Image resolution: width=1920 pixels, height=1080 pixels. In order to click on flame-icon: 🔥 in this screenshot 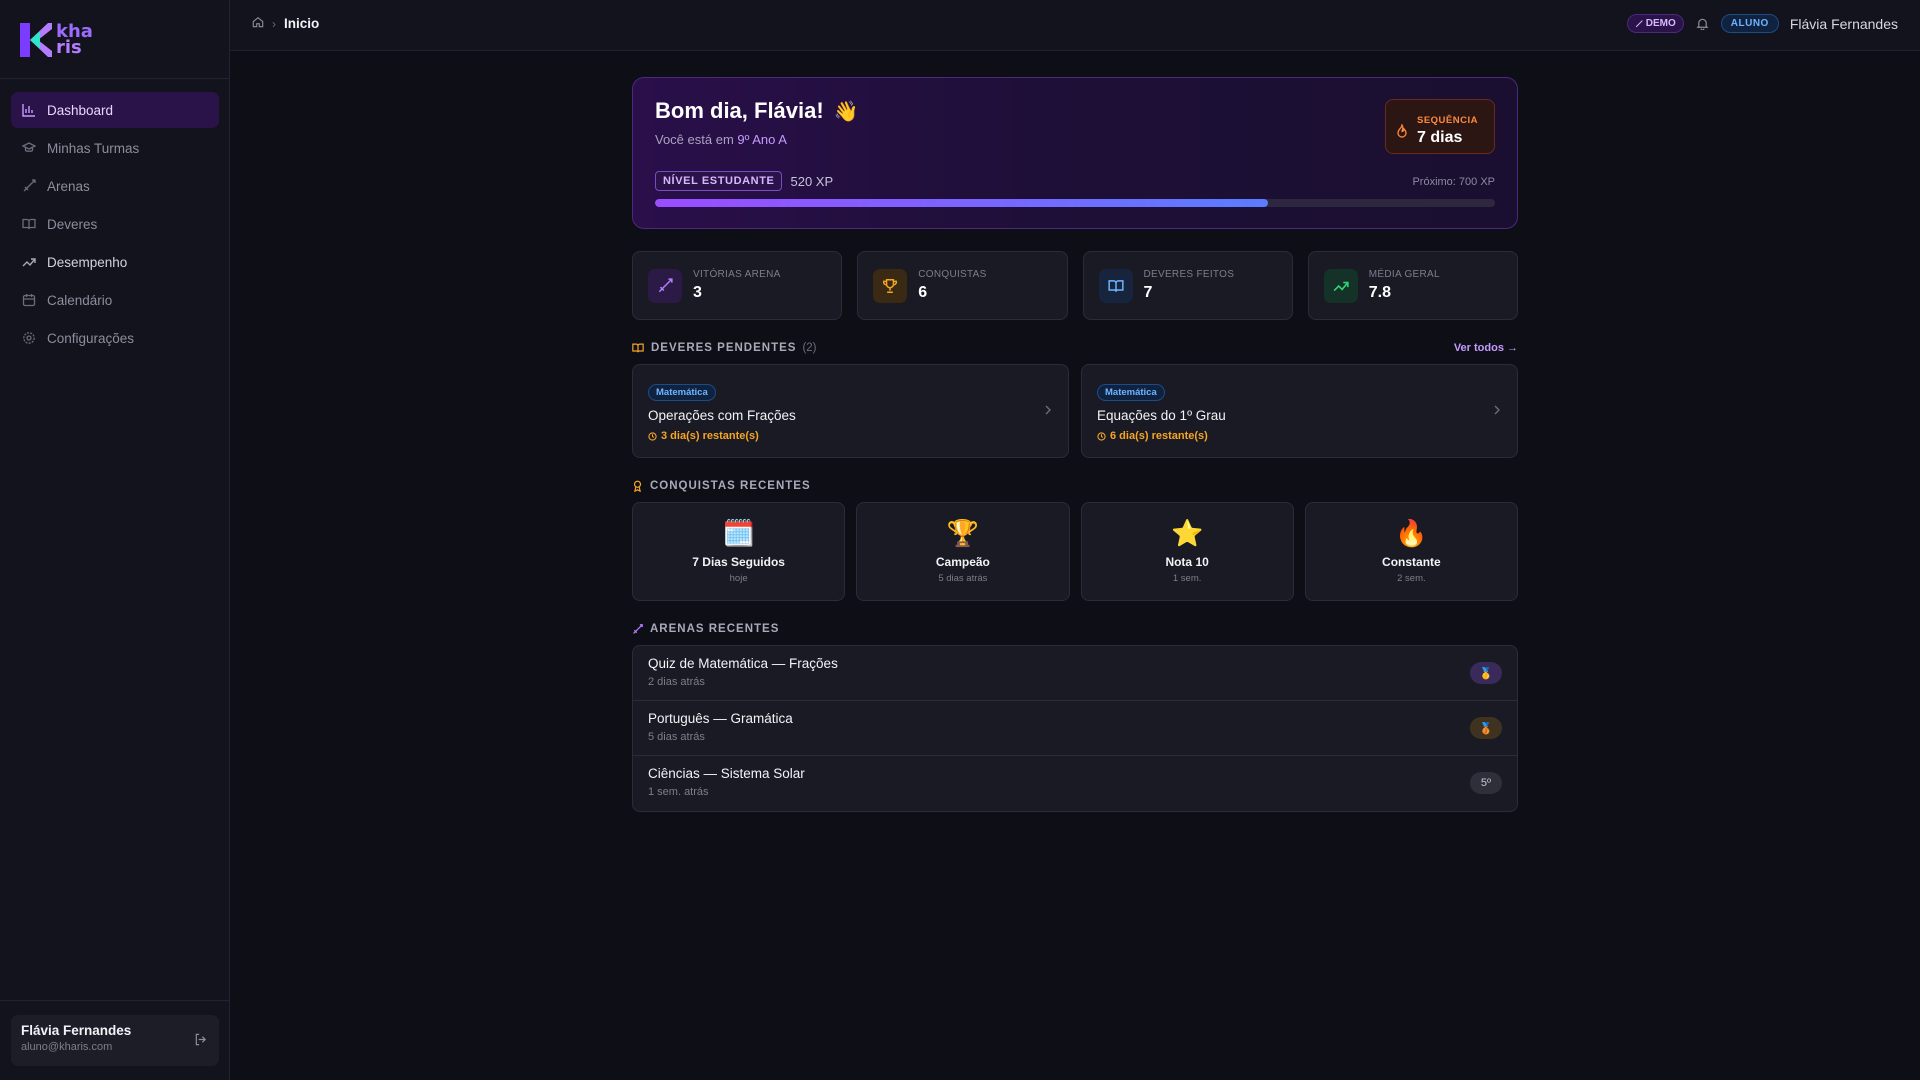, I will do `click(1411, 533)`.